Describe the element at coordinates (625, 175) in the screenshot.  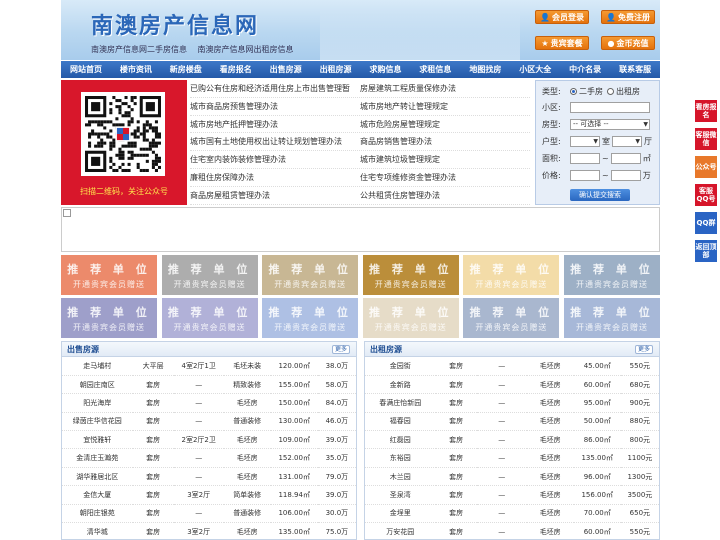
I see `price-max-input` at that location.